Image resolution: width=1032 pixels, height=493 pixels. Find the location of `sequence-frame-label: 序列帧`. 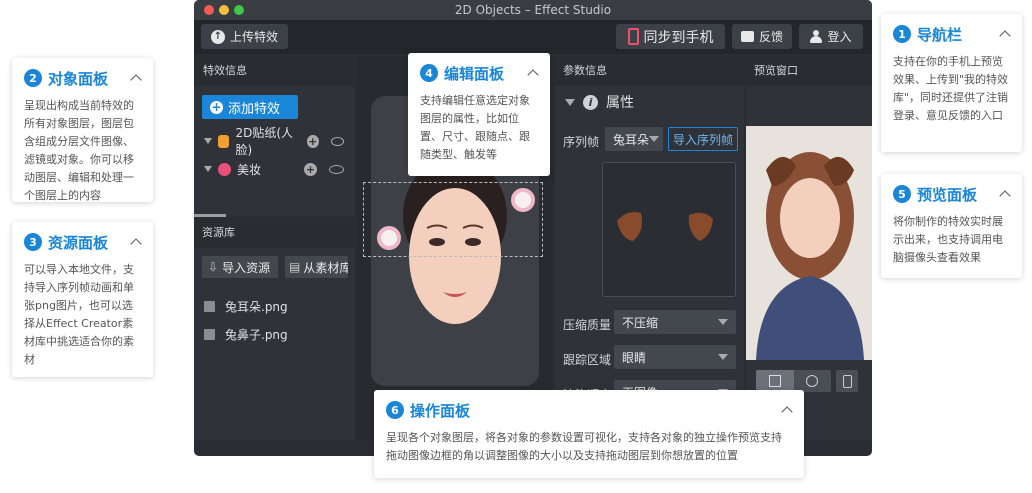

sequence-frame-label: 序列帧 is located at coordinates (581, 142).